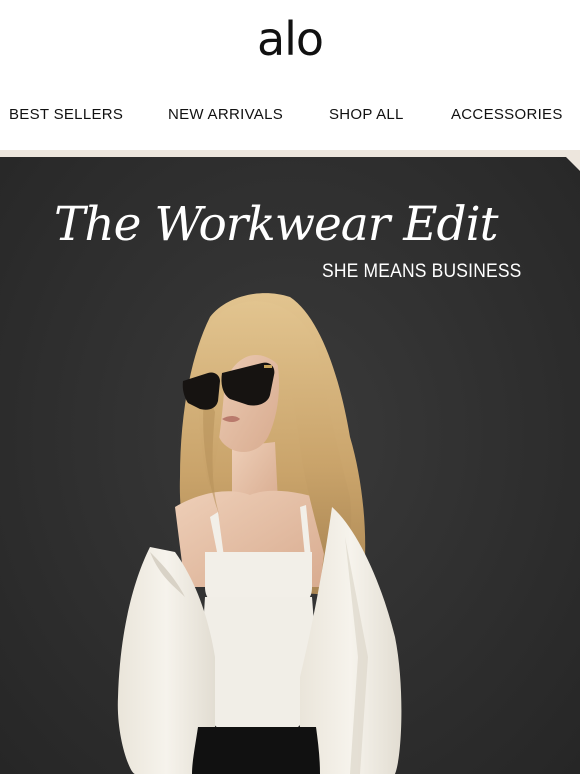 This screenshot has height=774, width=580. What do you see at coordinates (66, 114) in the screenshot?
I see `nav-item-best-sellers: BEST SELLERS` at bounding box center [66, 114].